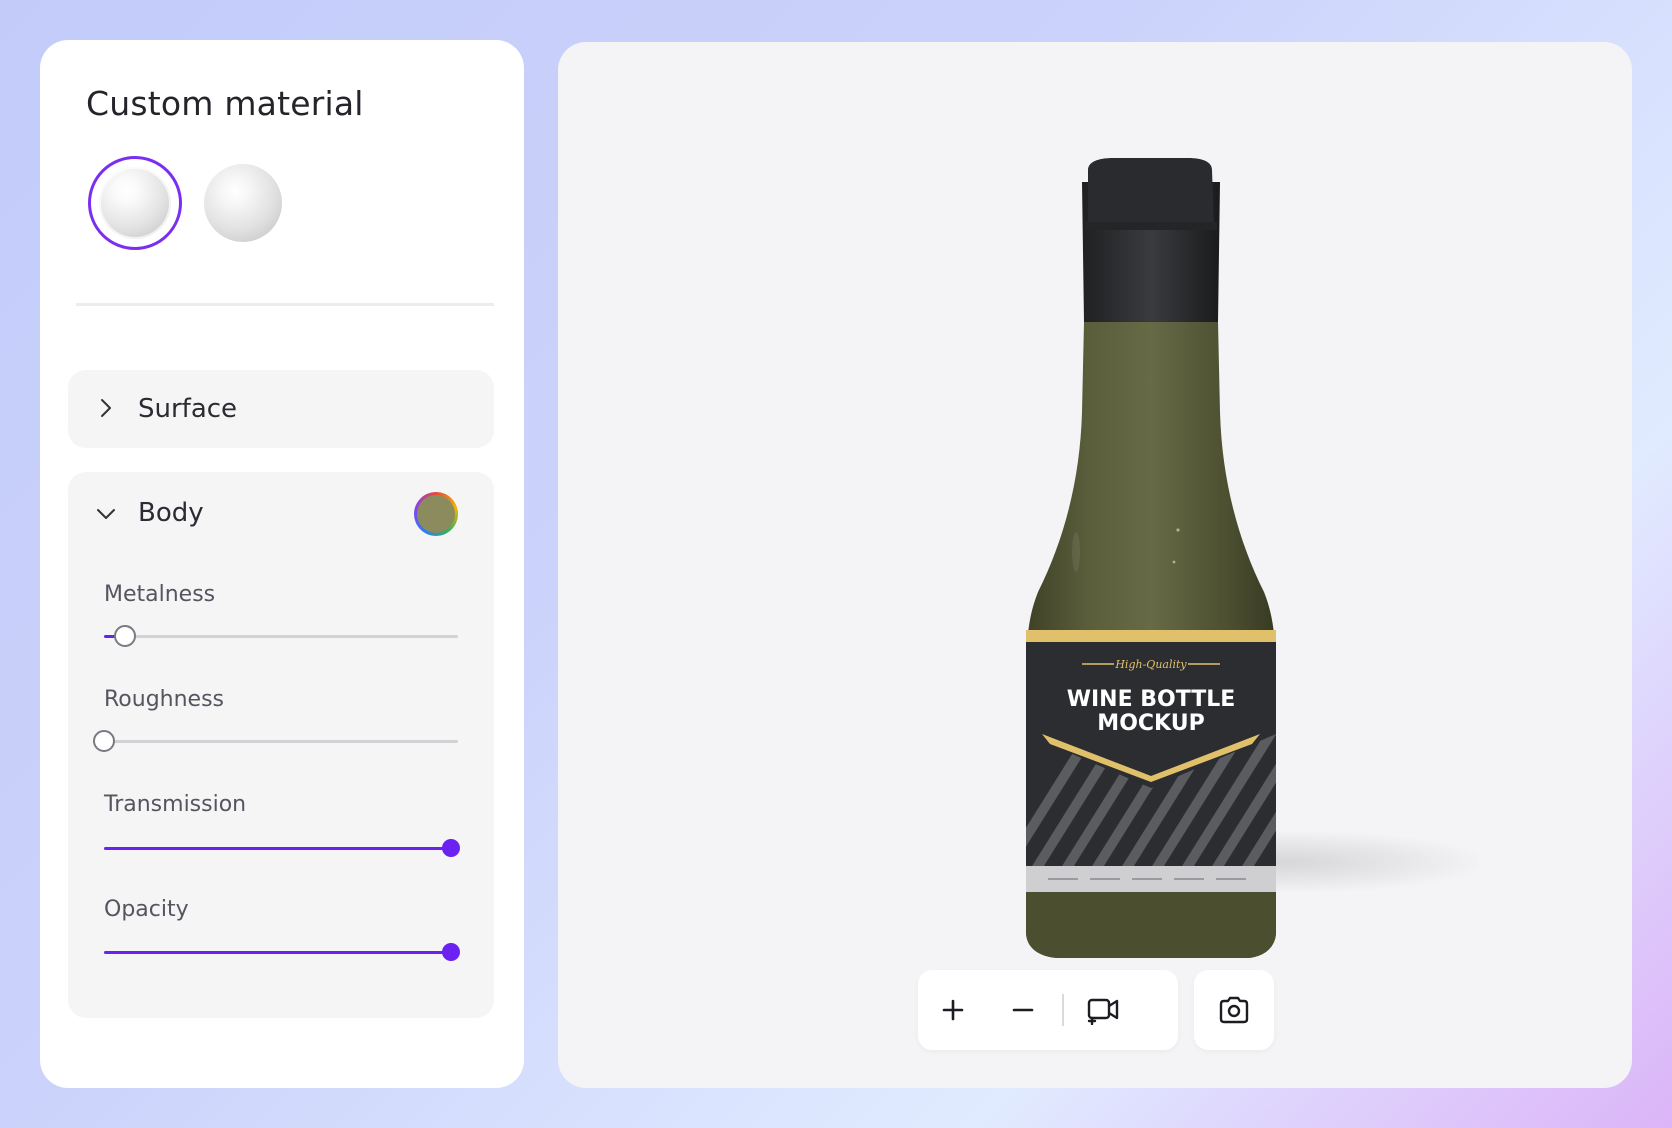 The image size is (1672, 1128). I want to click on plus-icon, so click(953, 1010).